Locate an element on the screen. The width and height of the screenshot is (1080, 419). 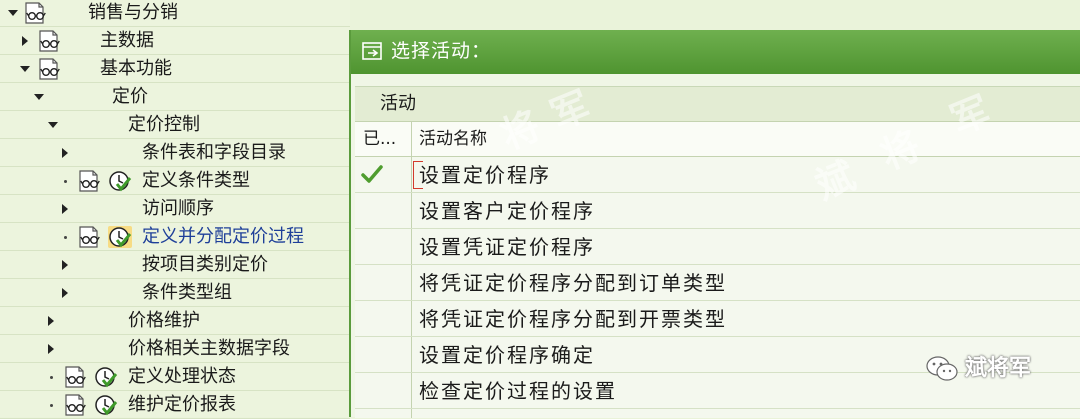
activity-name: 将凭证定价程序分配到开票类型 is located at coordinates (573, 319).